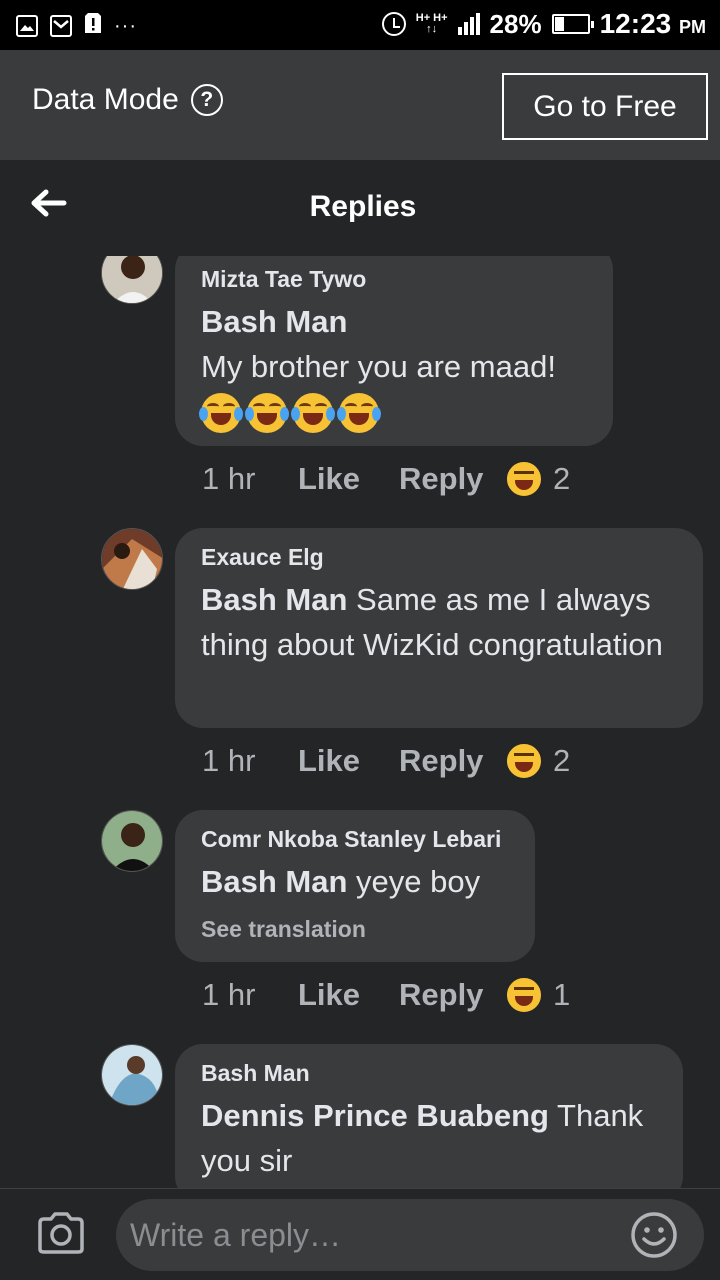 The image size is (720, 1280). What do you see at coordinates (393, 24) in the screenshot?
I see `alarm-icon` at bounding box center [393, 24].